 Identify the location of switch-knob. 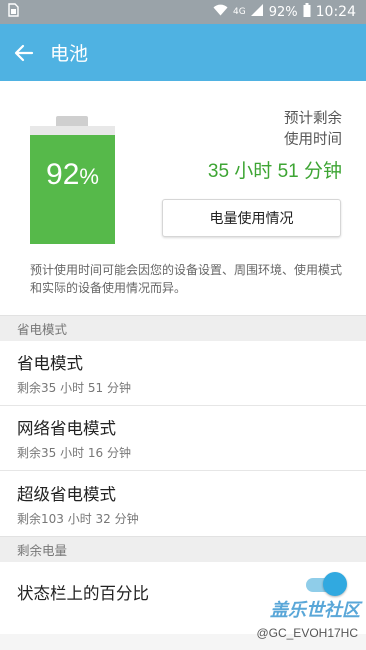
(335, 584).